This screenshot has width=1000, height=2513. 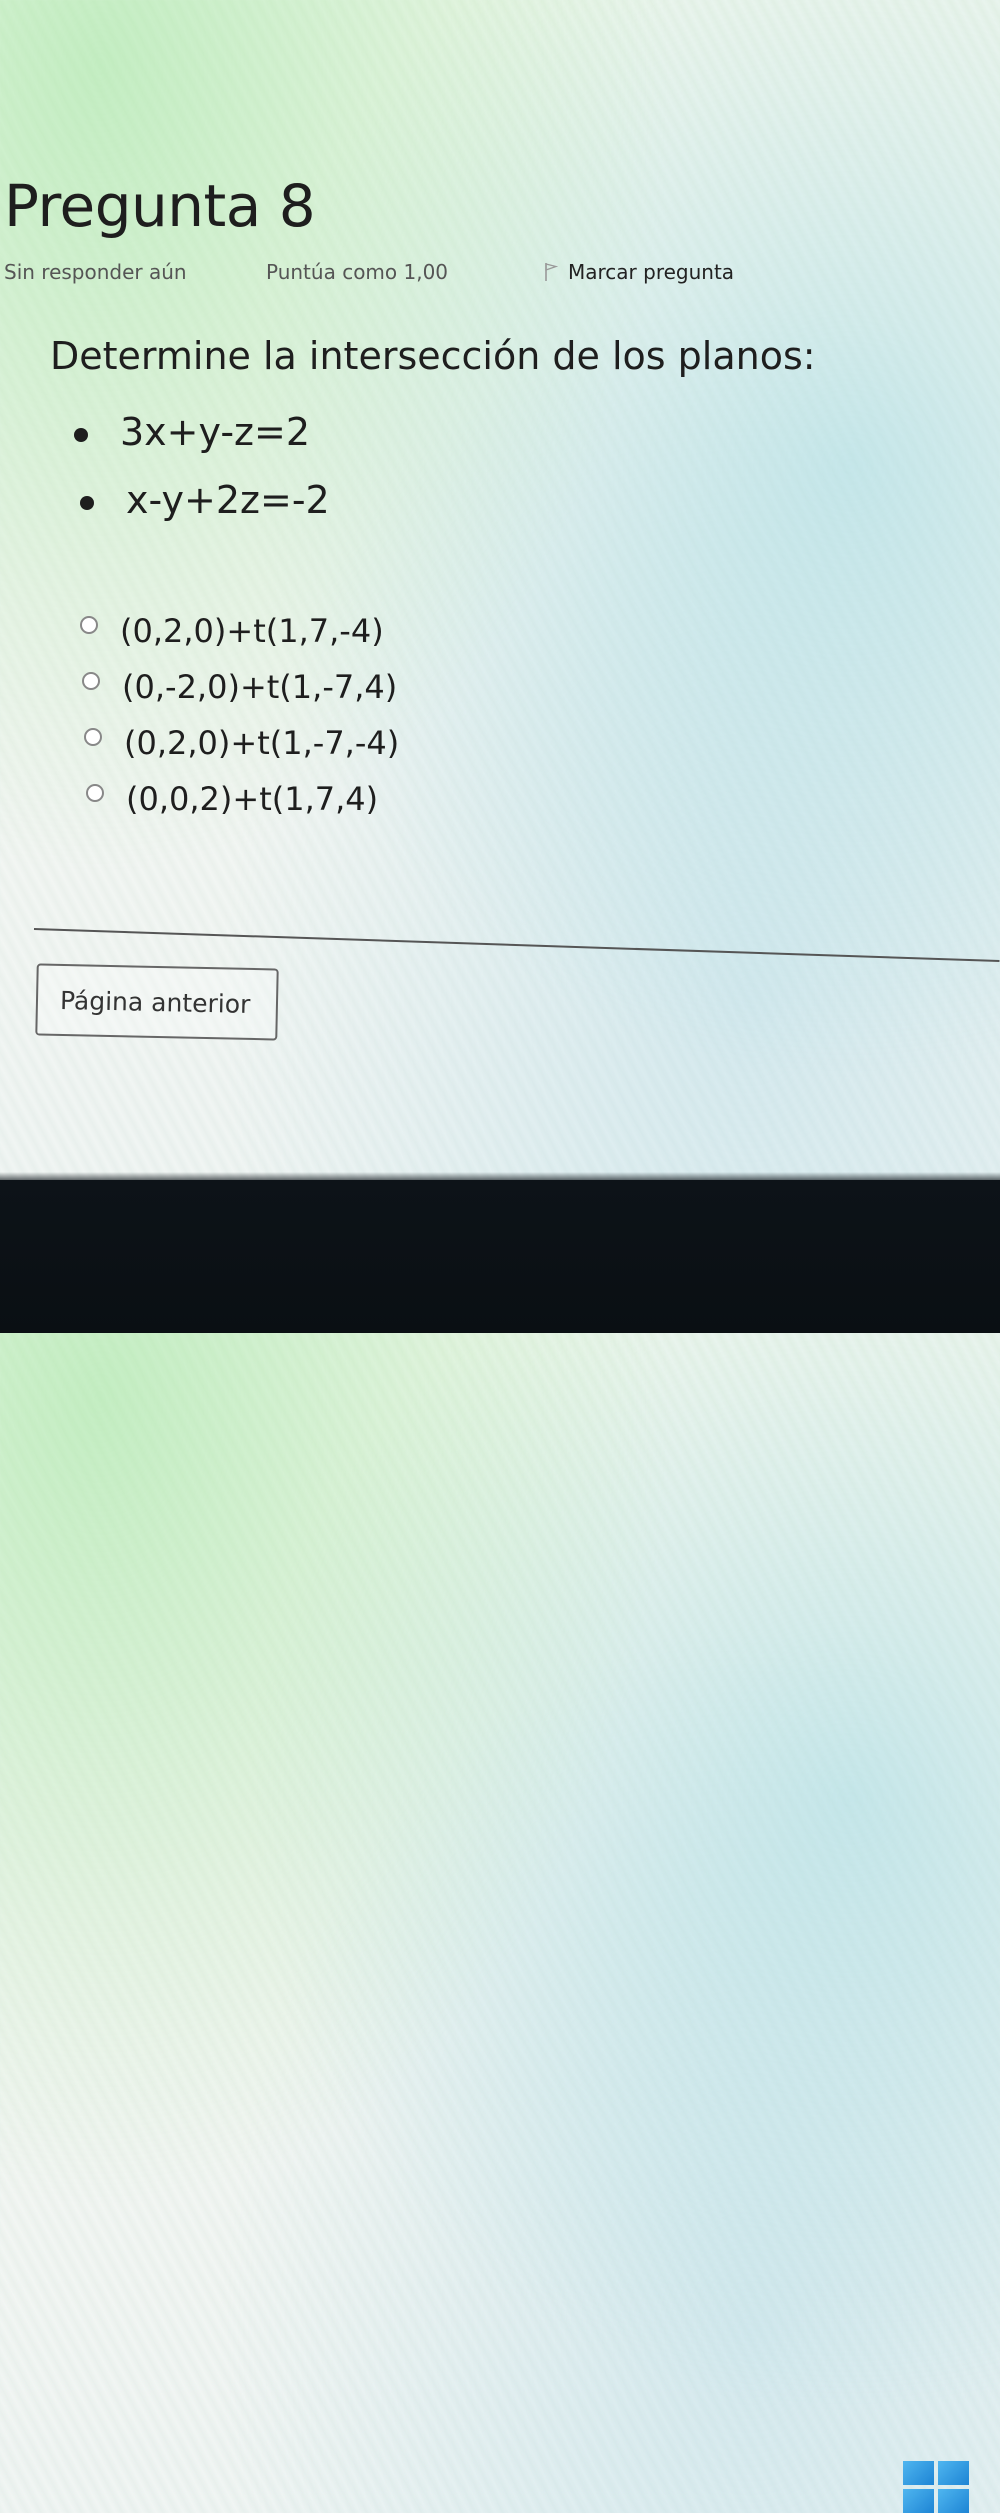 I want to click on question-status: Sin responder aún, so click(x=95, y=272).